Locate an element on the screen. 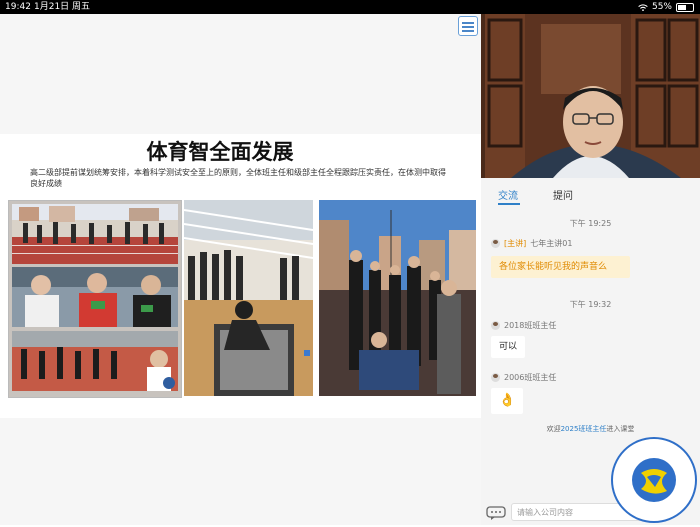  message-bubble: 各位家长能听见我的声音么 is located at coordinates (560, 267).